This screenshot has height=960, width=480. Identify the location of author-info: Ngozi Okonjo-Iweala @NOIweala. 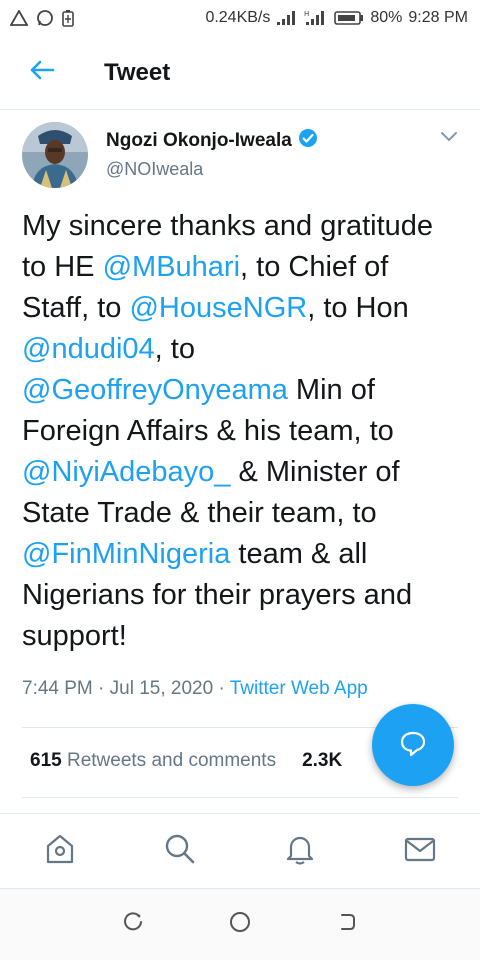
(212, 160).